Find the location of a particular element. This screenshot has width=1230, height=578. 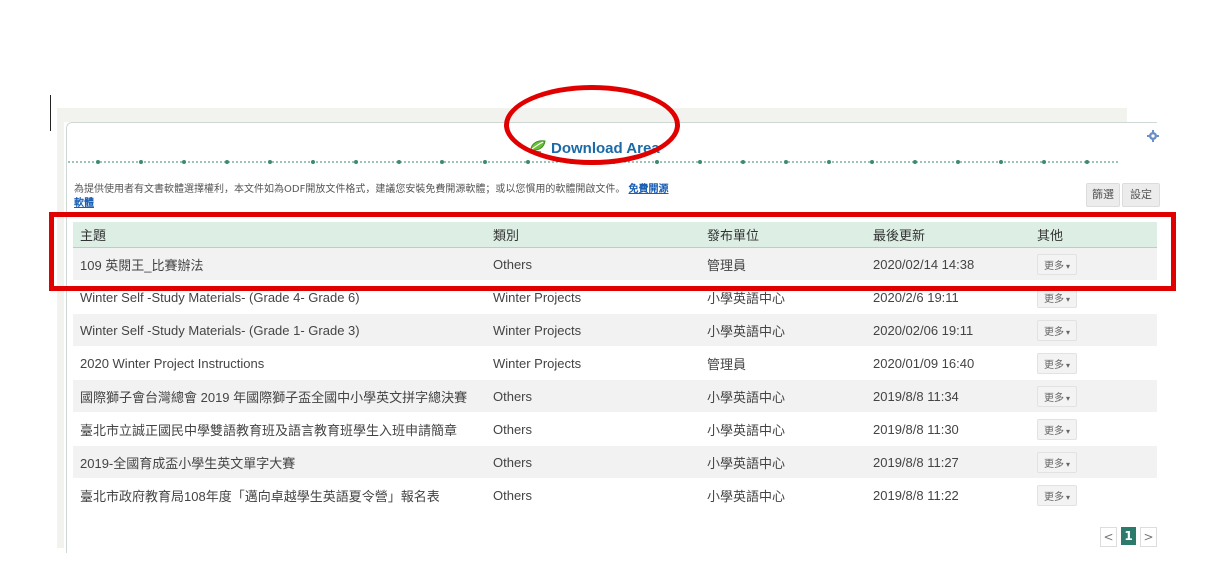

pagination: < 1 > is located at coordinates (1128, 537).